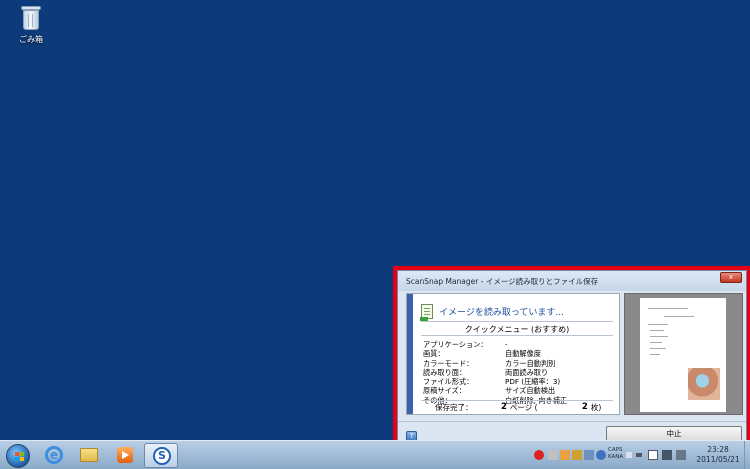 The image size is (750, 469). I want to click on saved-pages-count: 2, so click(504, 407).